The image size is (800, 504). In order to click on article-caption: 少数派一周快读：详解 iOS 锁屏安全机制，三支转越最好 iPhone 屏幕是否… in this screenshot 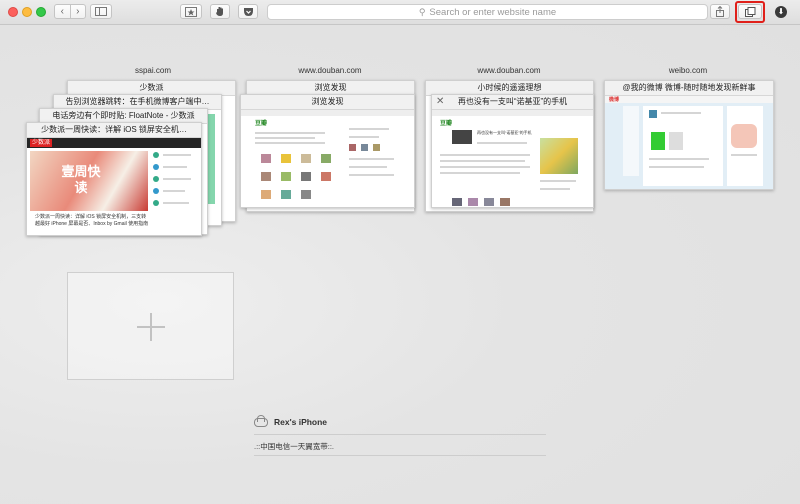, I will do `click(92, 220)`.